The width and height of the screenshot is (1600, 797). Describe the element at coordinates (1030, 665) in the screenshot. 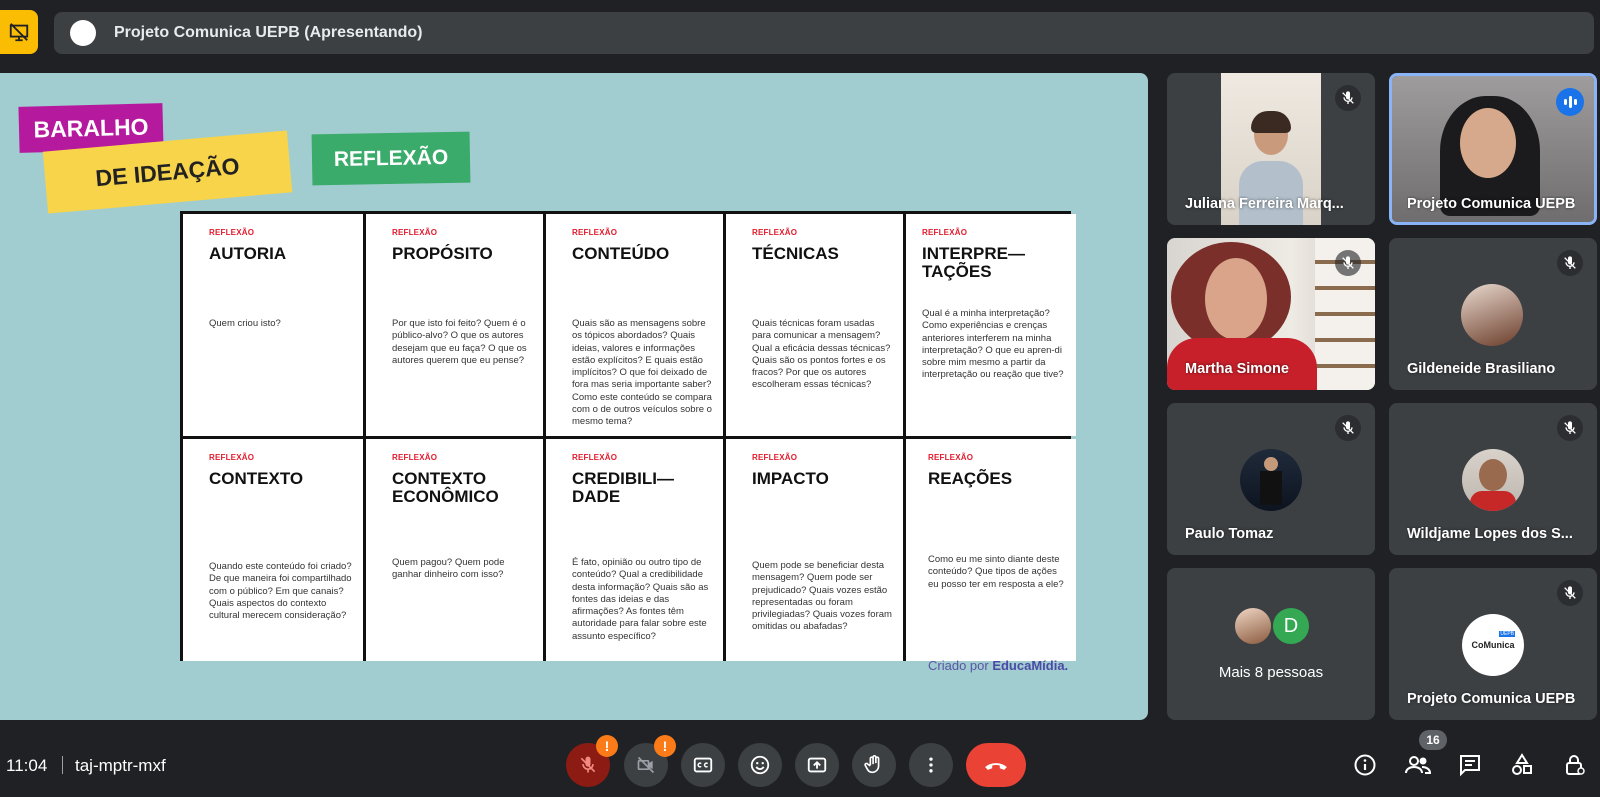

I see `credit-brand: EducaMídia.` at that location.